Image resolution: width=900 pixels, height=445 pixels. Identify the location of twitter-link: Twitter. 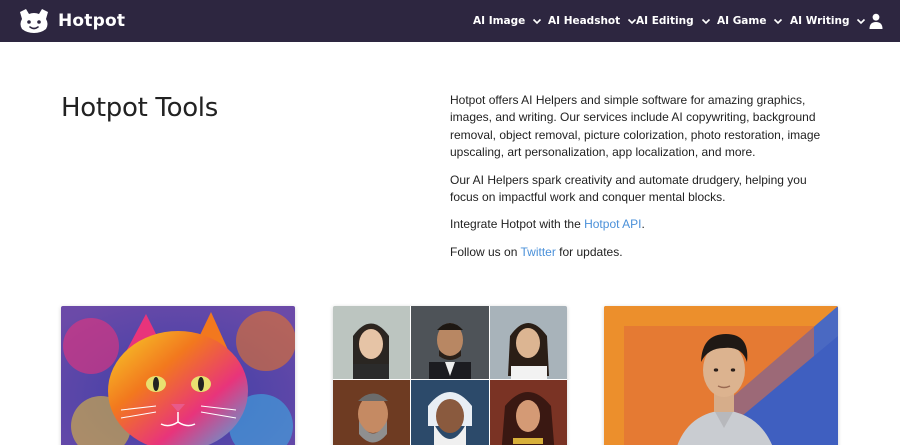
(537, 252).